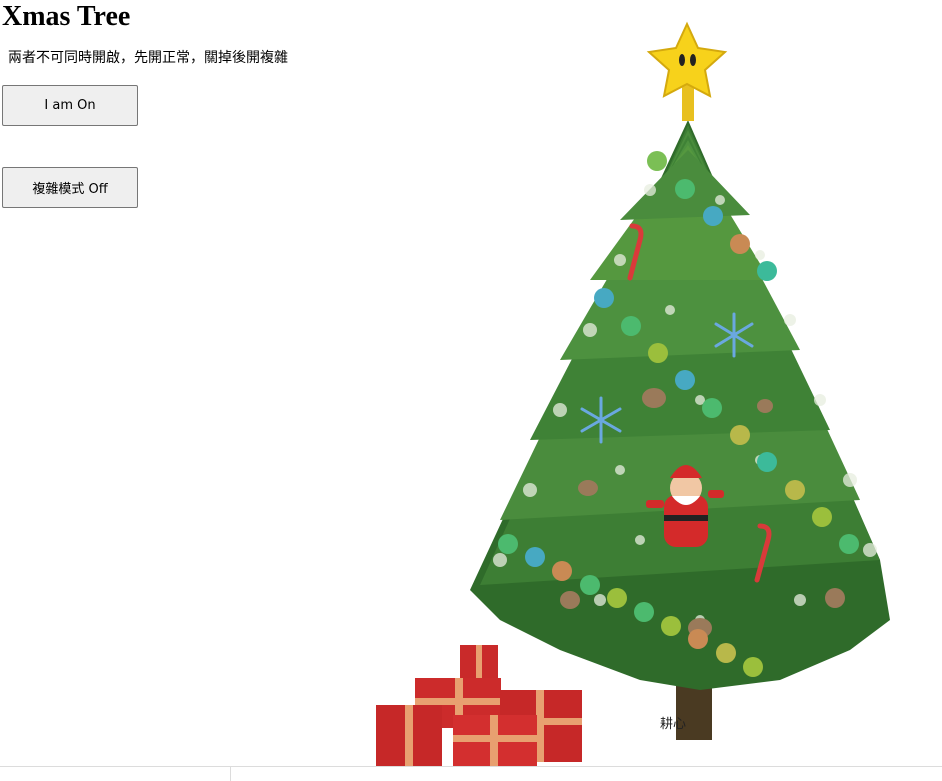 This screenshot has height=781, width=942. Describe the element at coordinates (148, 58) in the screenshot. I see `instruction-note: 兩者不可同時開啟，先開正常，關掉後開複雜` at that location.